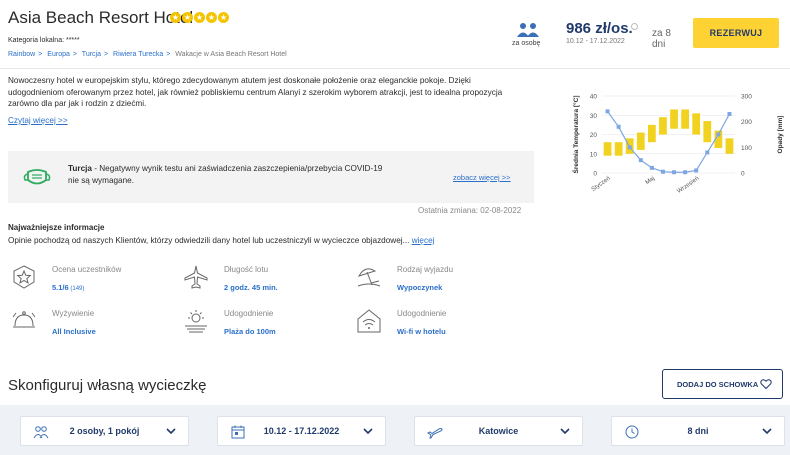 This screenshot has height=455, width=790. Describe the element at coordinates (594, 97) in the screenshot. I see `y-tick-label: 40` at that location.